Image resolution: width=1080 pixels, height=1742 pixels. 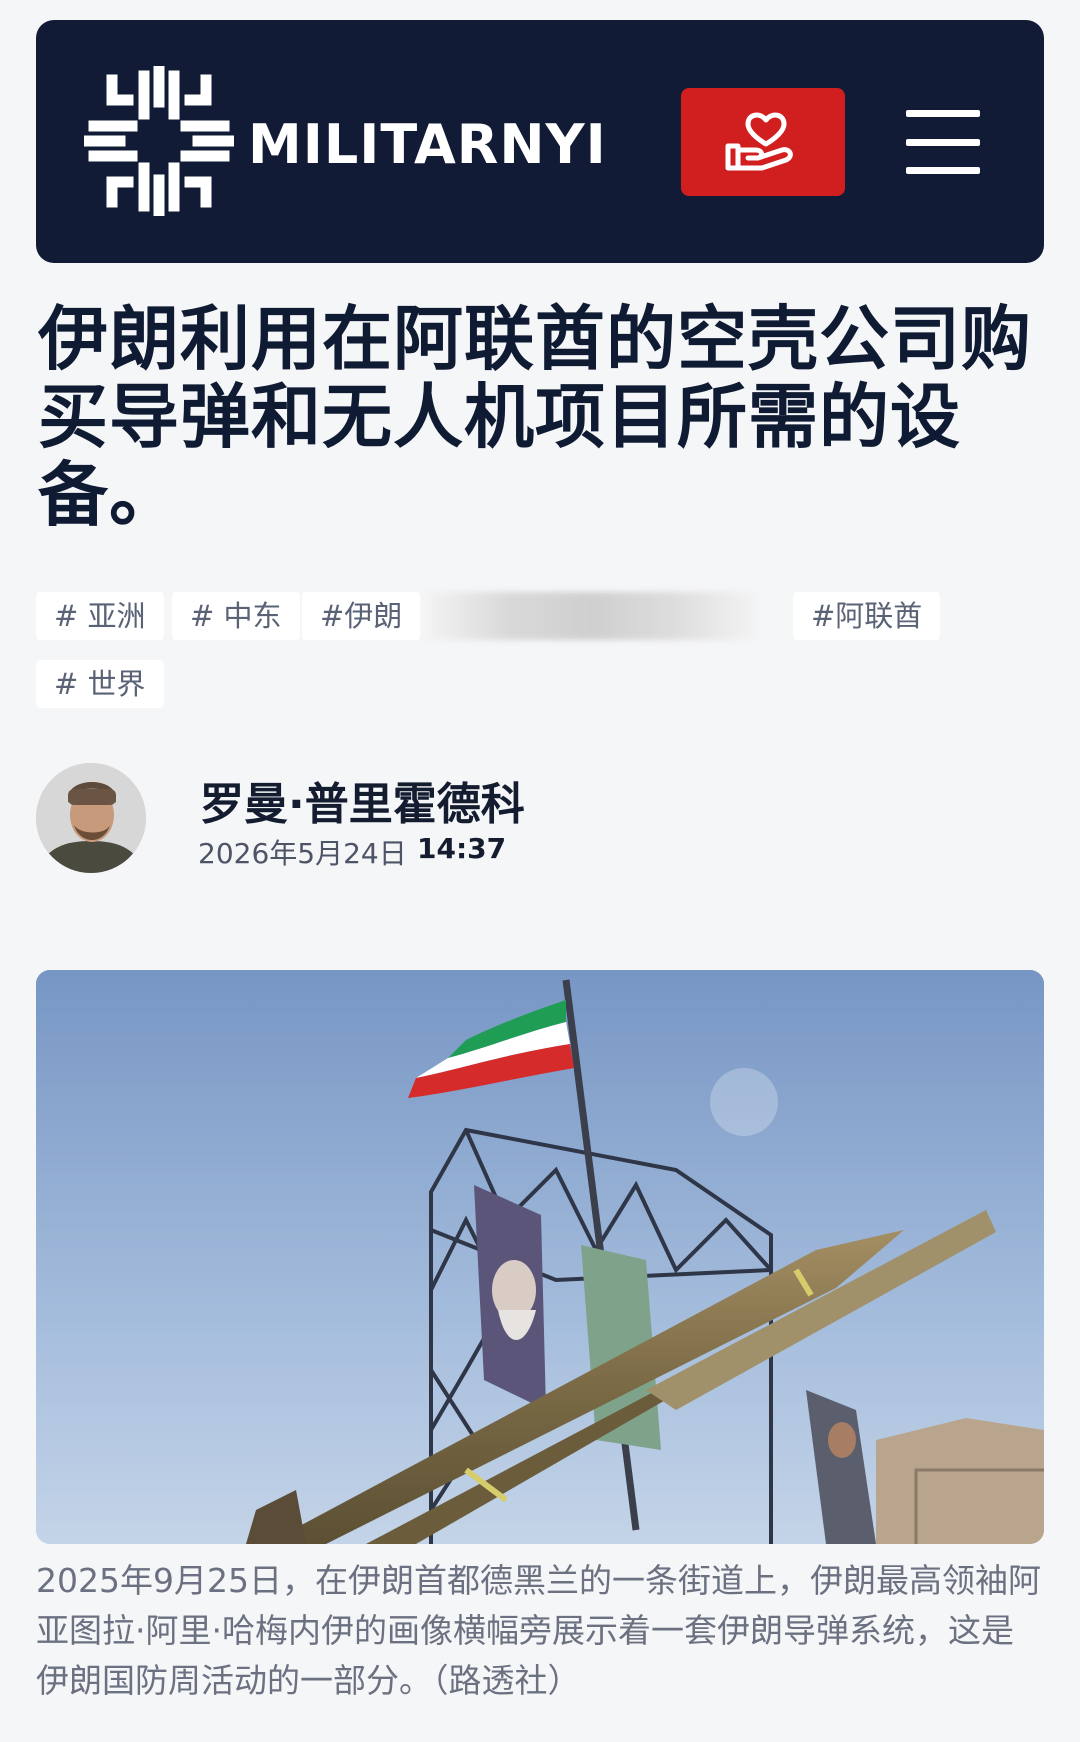 What do you see at coordinates (867, 616) in the screenshot?
I see `tag-uae: #阿联酋` at bounding box center [867, 616].